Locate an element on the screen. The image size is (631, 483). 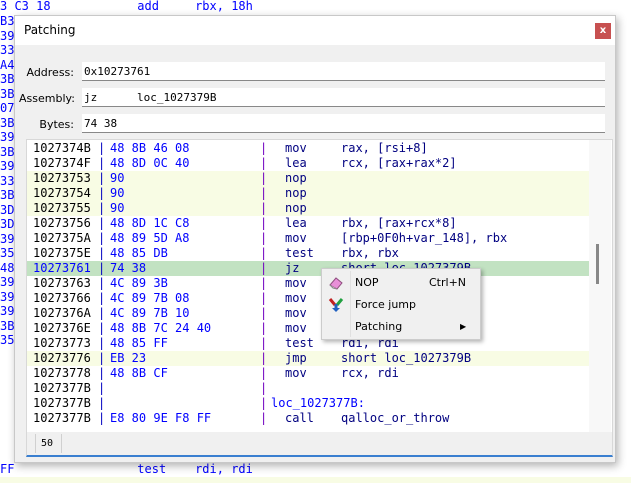
listing-row: 10273756 | 48 8D 1C C8 | lea rbx, [rax+rcx*8] is located at coordinates (308, 223).